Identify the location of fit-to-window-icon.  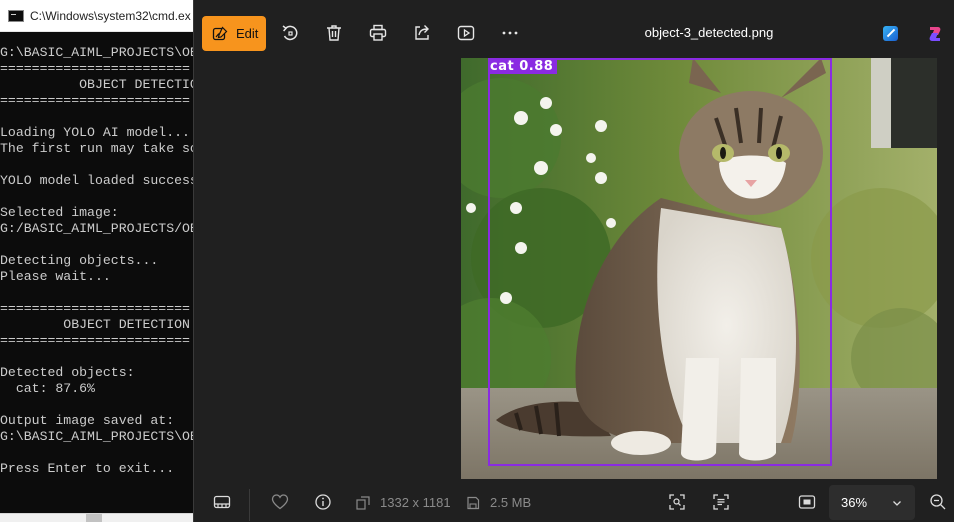
(807, 502).